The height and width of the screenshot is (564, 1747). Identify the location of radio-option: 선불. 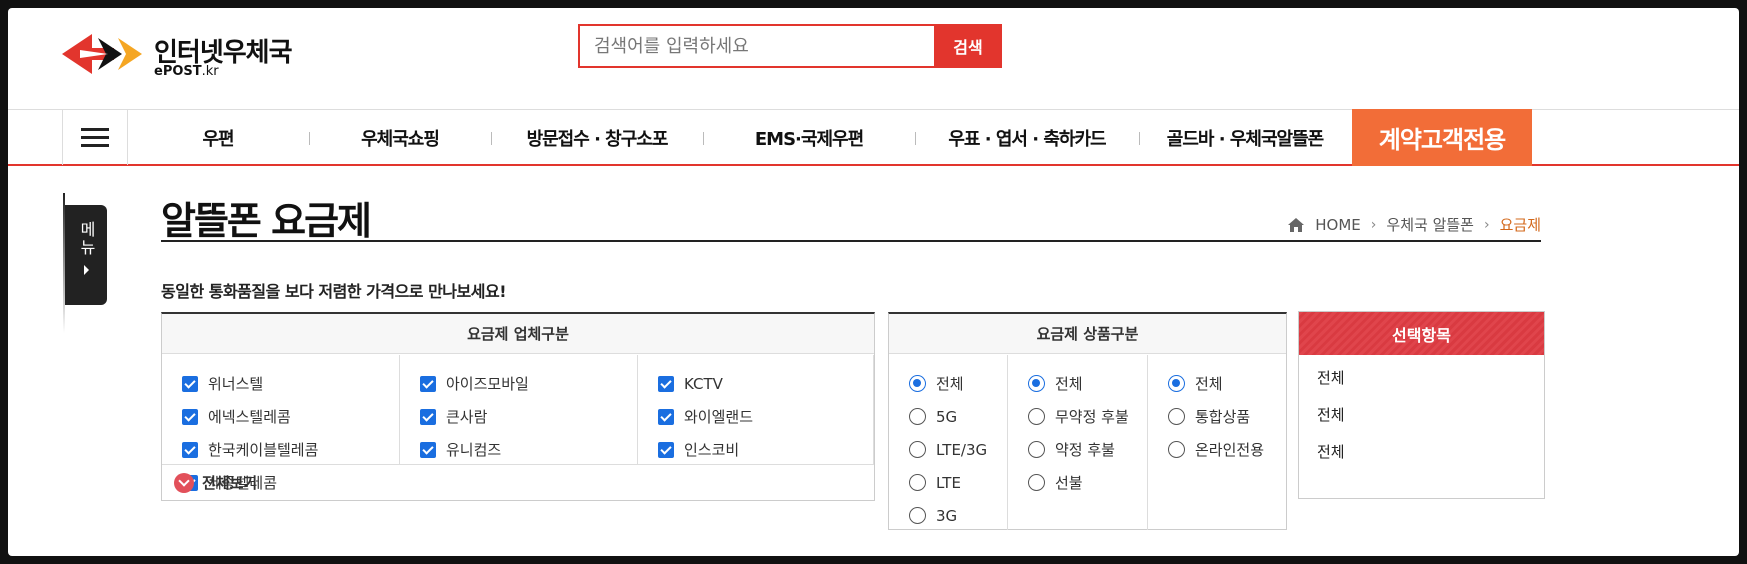
(1077, 482).